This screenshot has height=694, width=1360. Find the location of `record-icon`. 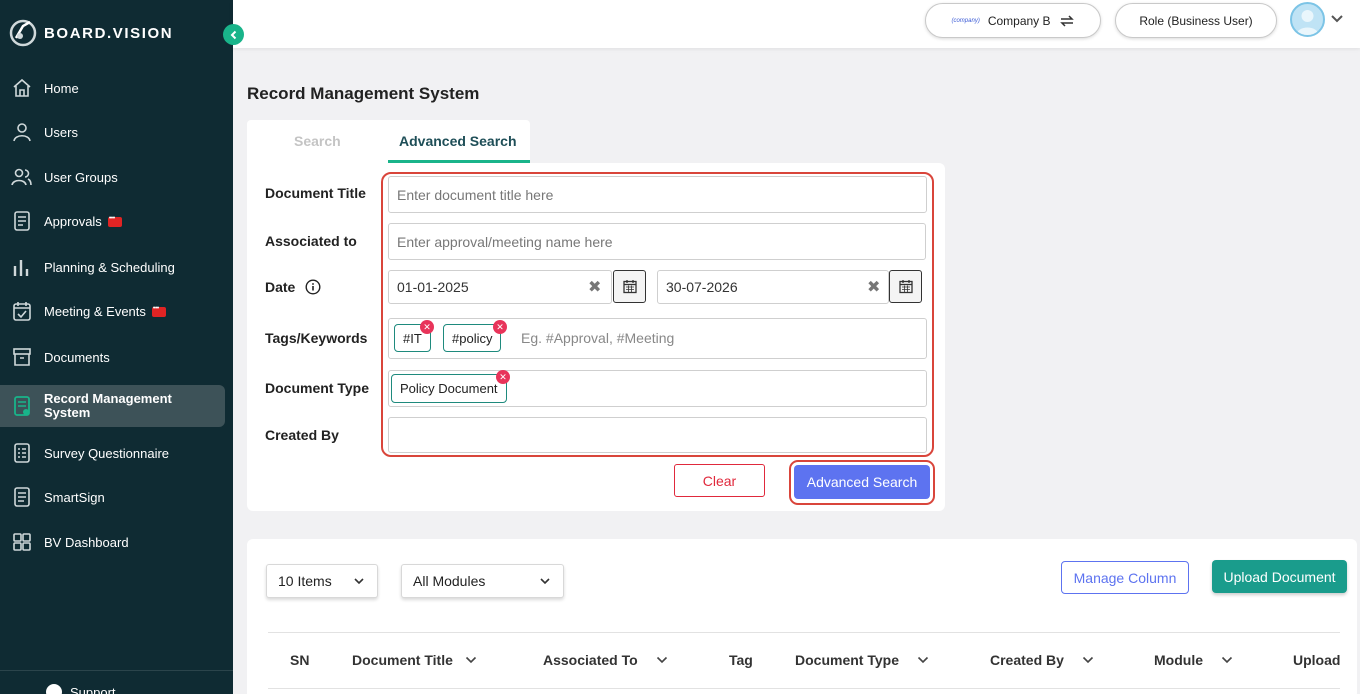

record-icon is located at coordinates (22, 406).